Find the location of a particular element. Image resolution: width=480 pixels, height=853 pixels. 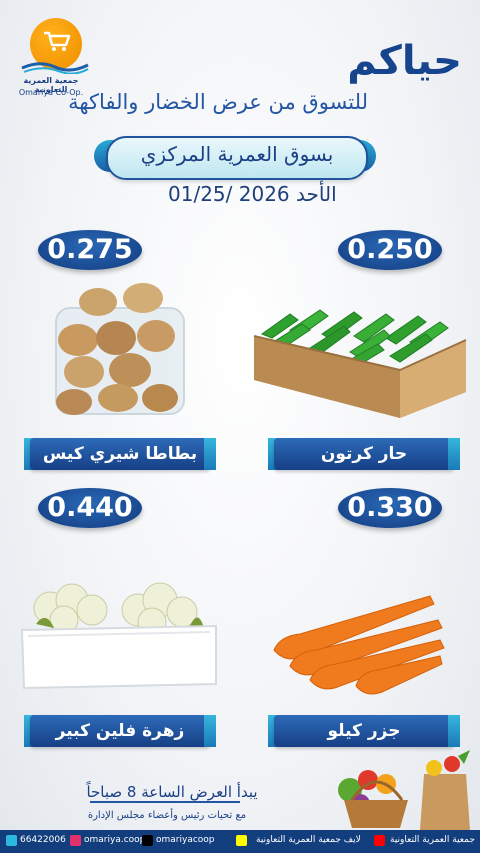

cart-icon is located at coordinates (57, 41).